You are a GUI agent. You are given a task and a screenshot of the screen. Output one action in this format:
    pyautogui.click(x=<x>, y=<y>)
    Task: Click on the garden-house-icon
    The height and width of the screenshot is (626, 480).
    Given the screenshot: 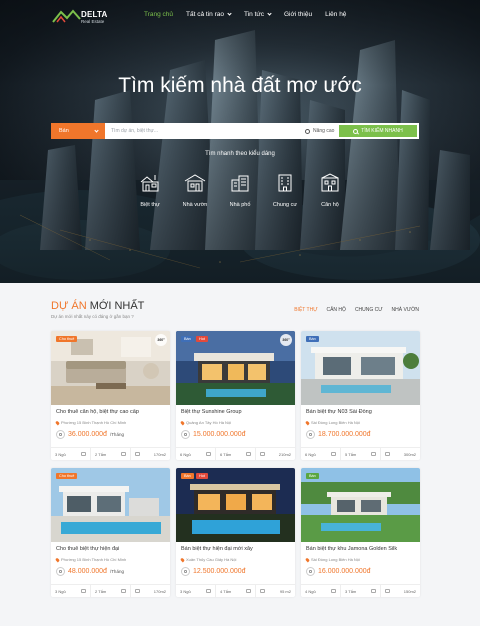 What is the action you would take?
    pyautogui.click(x=195, y=183)
    